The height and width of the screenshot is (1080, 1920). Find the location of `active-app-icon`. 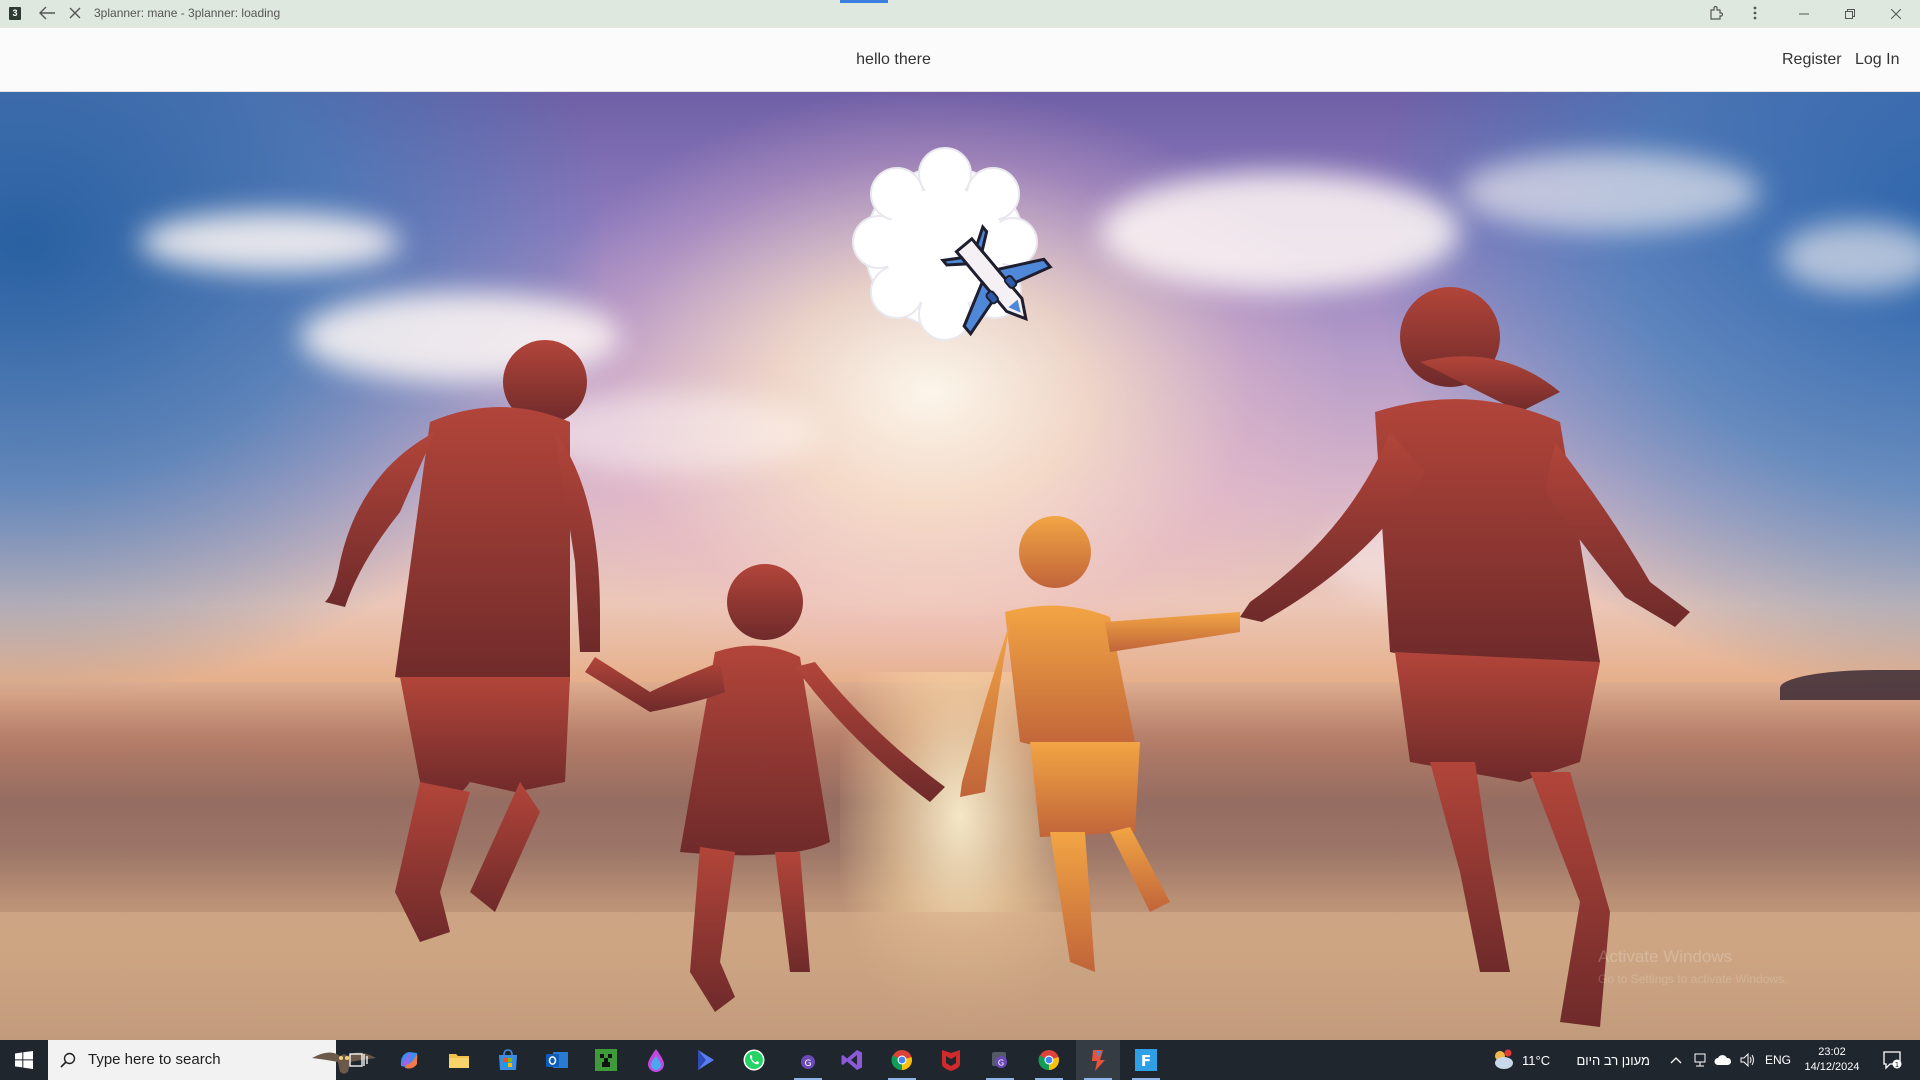

active-app-icon is located at coordinates (1098, 1060).